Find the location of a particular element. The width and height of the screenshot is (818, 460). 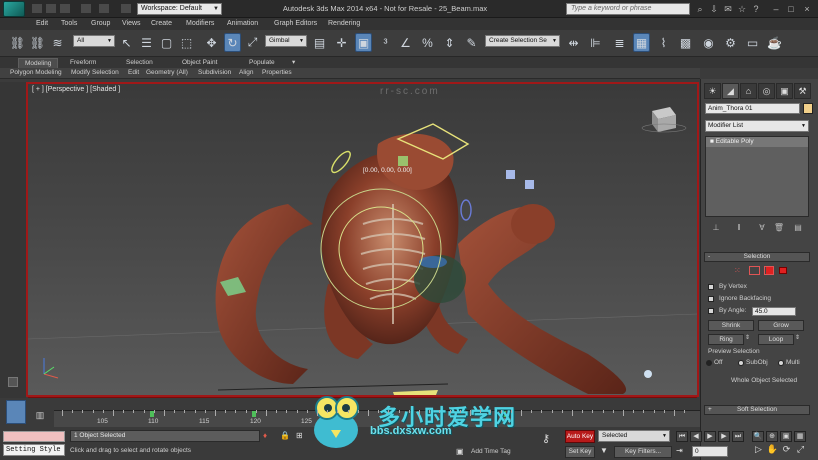

previous-frame-icon: ◀ is located at coordinates (696, 436).